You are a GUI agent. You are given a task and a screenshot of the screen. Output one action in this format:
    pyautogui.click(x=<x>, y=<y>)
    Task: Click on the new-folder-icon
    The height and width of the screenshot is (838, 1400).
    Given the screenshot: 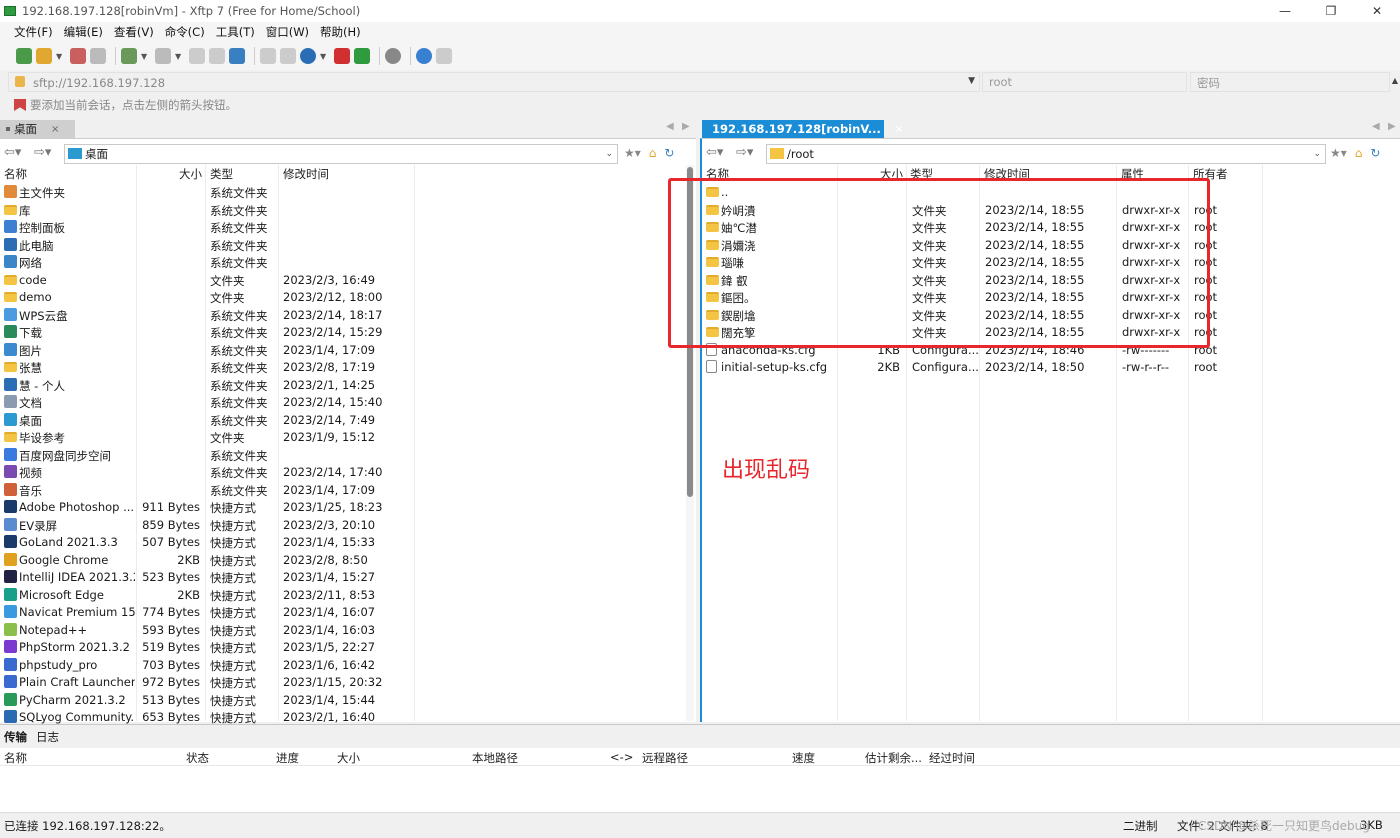 What is the action you would take?
    pyautogui.click(x=129, y=56)
    